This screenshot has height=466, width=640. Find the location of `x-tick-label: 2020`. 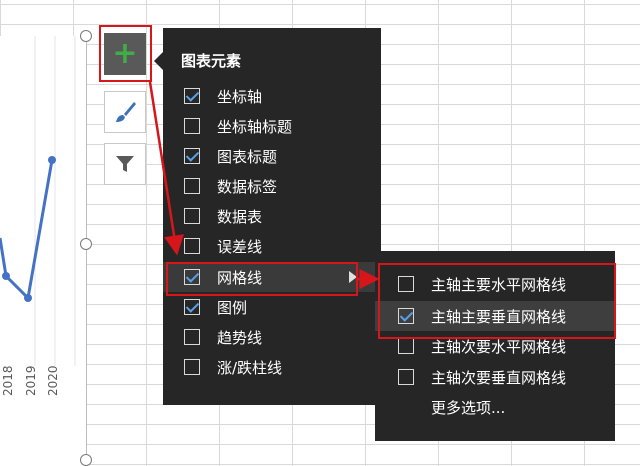

x-tick-label: 2020 is located at coordinates (53, 380).